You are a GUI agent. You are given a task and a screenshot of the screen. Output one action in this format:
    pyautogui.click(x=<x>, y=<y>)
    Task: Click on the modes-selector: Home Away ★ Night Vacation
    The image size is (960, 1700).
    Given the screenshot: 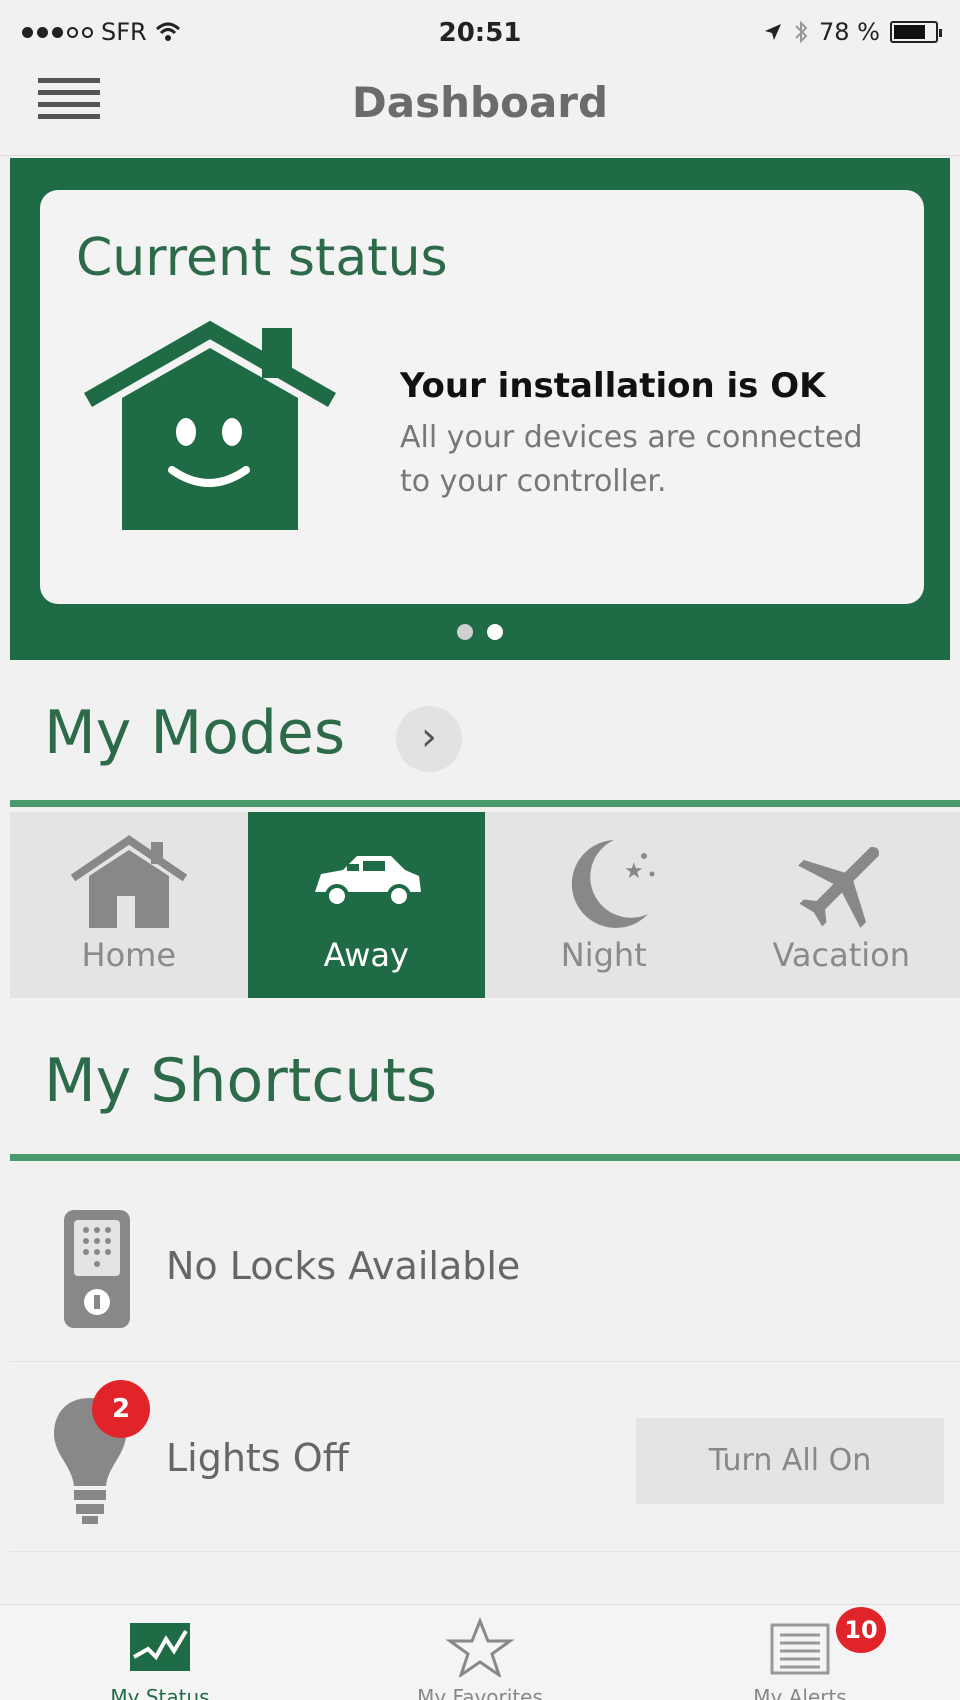 What is the action you would take?
    pyautogui.click(x=485, y=905)
    